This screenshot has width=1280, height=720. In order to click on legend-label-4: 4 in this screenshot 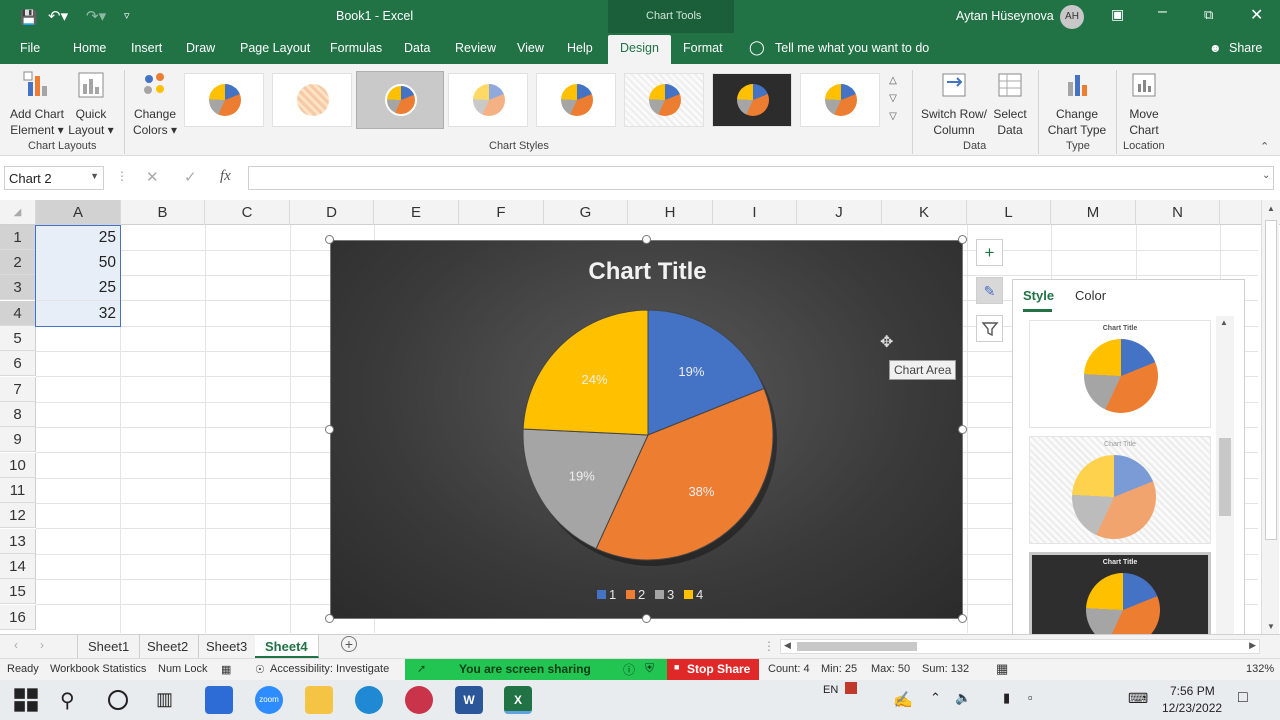, I will do `click(699, 594)`.